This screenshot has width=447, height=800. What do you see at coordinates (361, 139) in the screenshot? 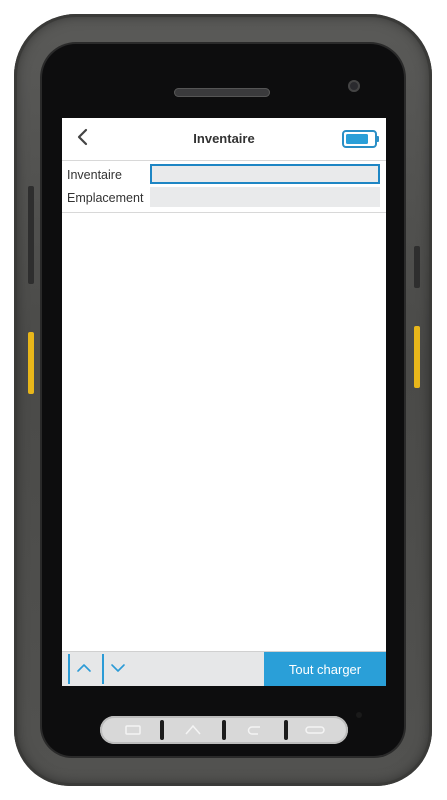
I see `battery-icon` at bounding box center [361, 139].